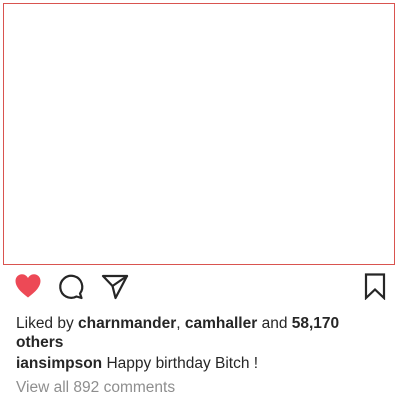 The width and height of the screenshot is (400, 400). What do you see at coordinates (221, 323) in the screenshot?
I see `liker-username-link: camhaller` at bounding box center [221, 323].